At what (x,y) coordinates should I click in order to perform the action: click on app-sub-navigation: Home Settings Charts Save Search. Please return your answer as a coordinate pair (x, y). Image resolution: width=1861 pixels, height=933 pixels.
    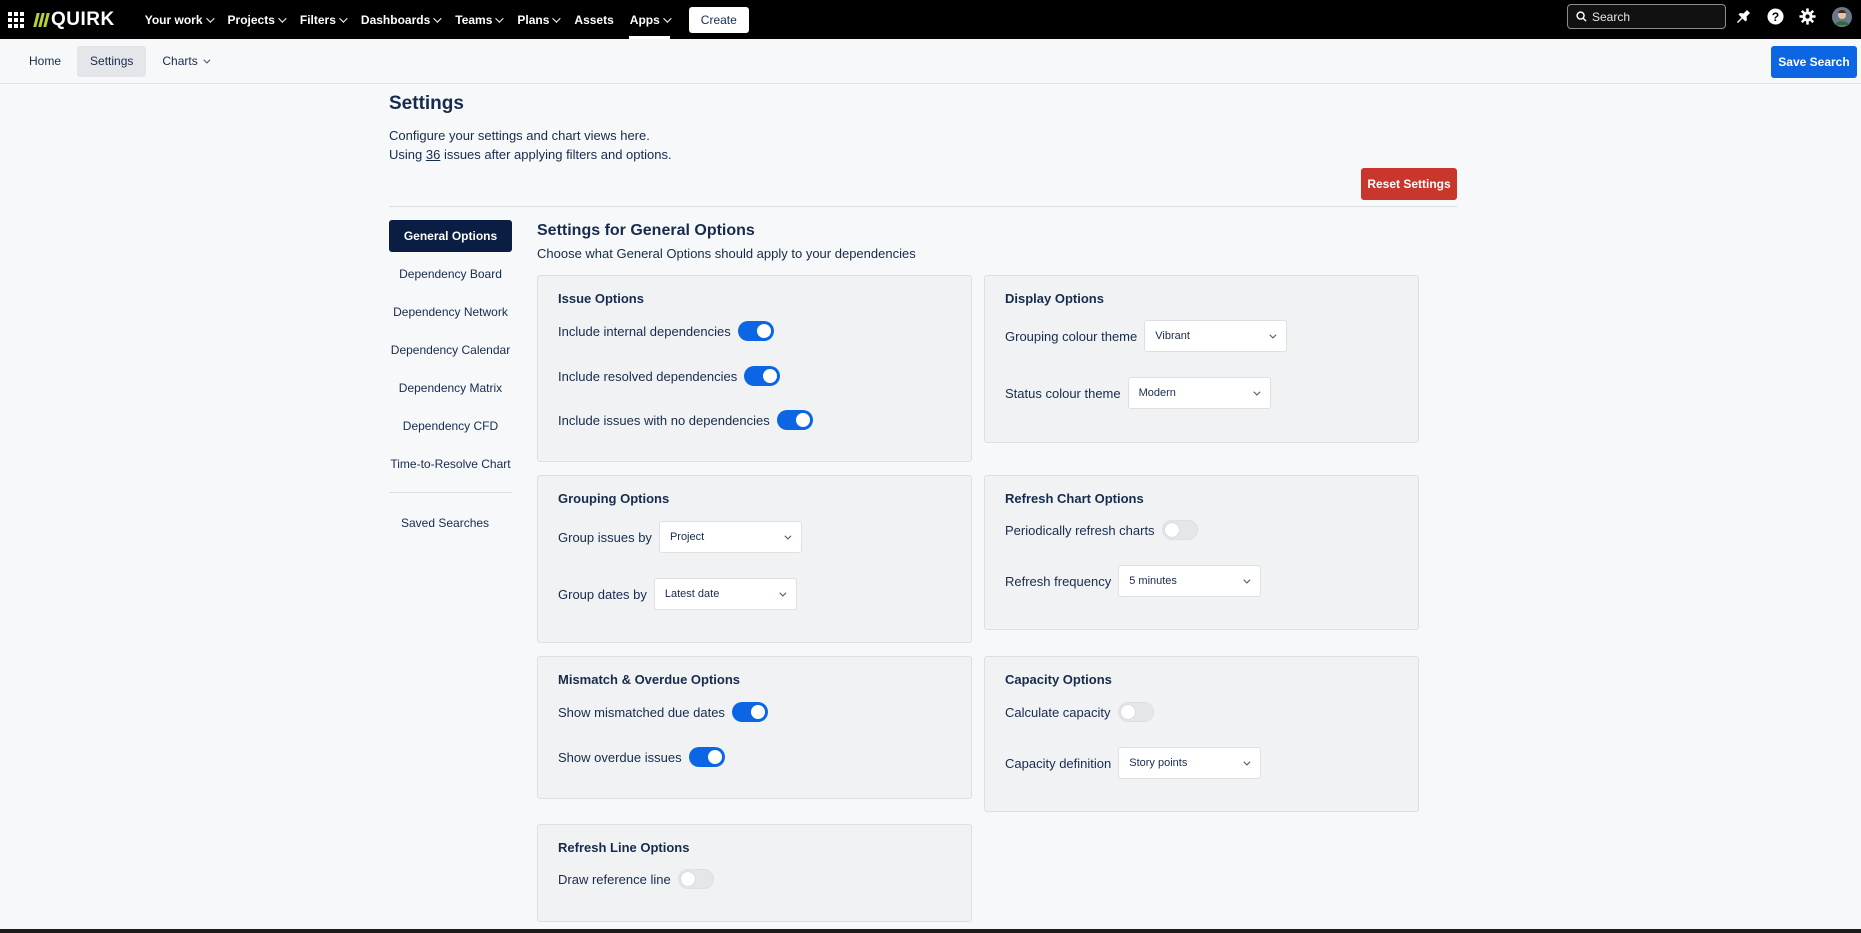
    Looking at the image, I should click on (930, 61).